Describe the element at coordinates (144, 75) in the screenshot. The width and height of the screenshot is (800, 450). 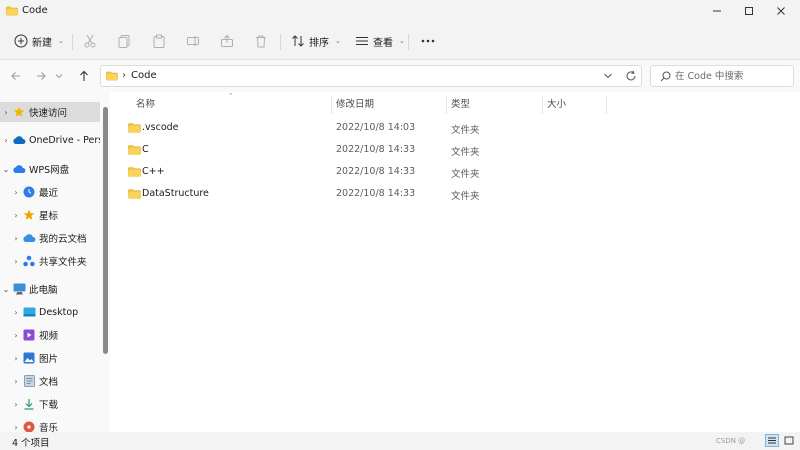
I see `breadcrumb-item: Code` at that location.